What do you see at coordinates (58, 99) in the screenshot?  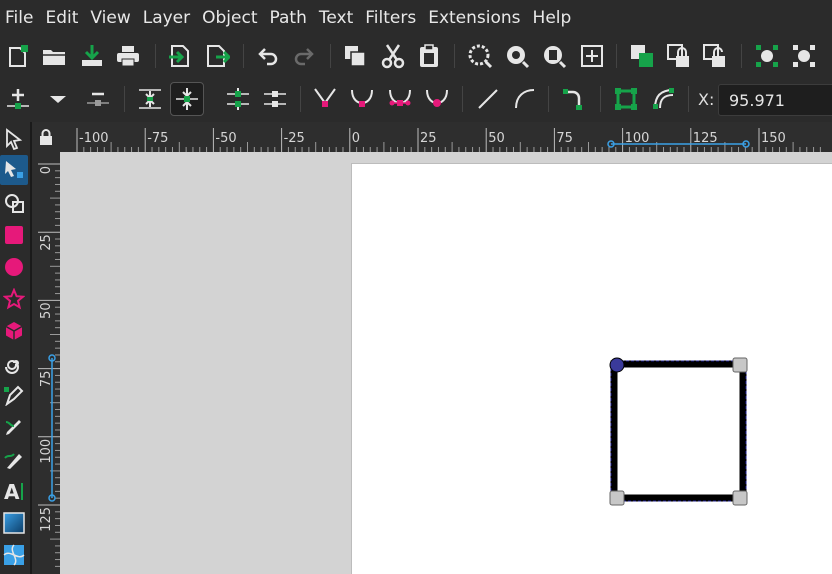 I see `delete-node-icon` at bounding box center [58, 99].